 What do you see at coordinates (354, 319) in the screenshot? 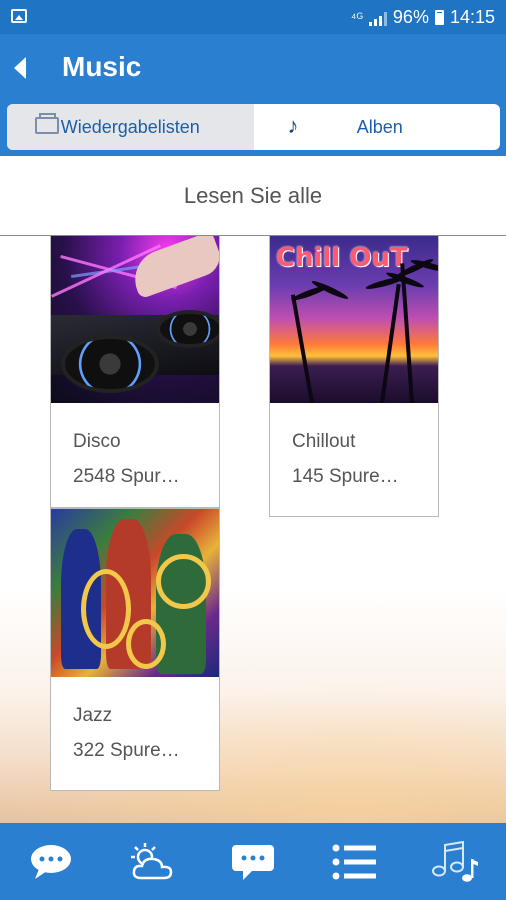
I see `chillout-artwork: Chill OuT` at bounding box center [354, 319].